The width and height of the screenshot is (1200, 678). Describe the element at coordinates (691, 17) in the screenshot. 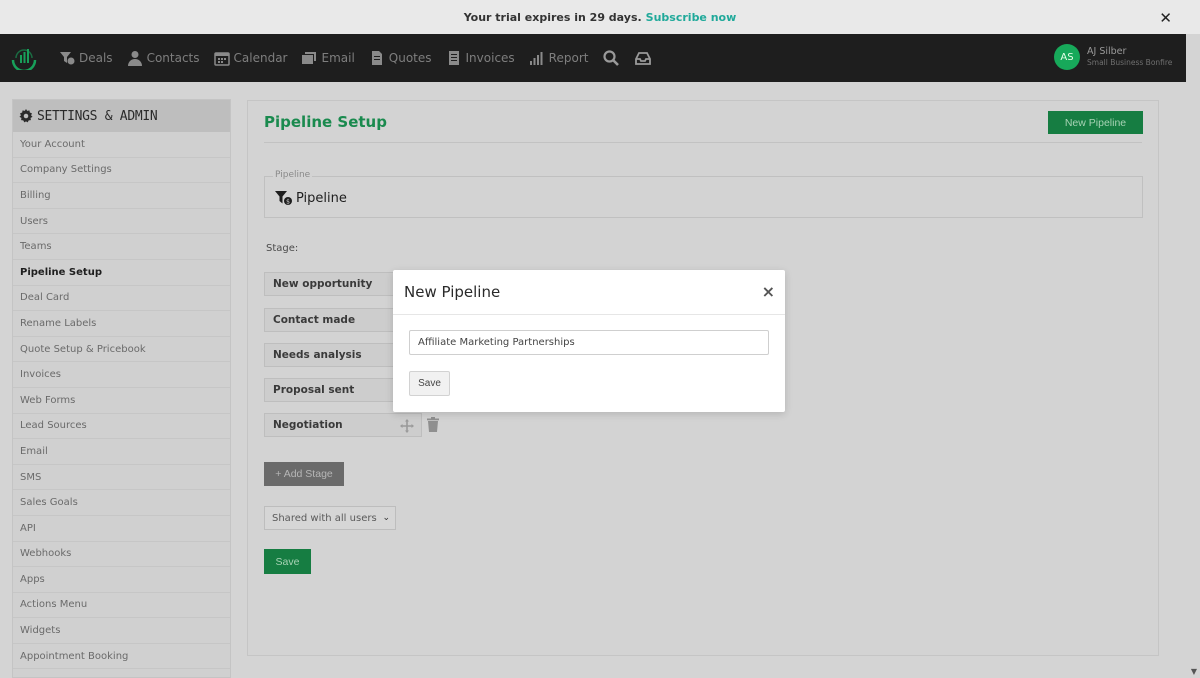

I see `subscribe-link: Subscribe now` at that location.